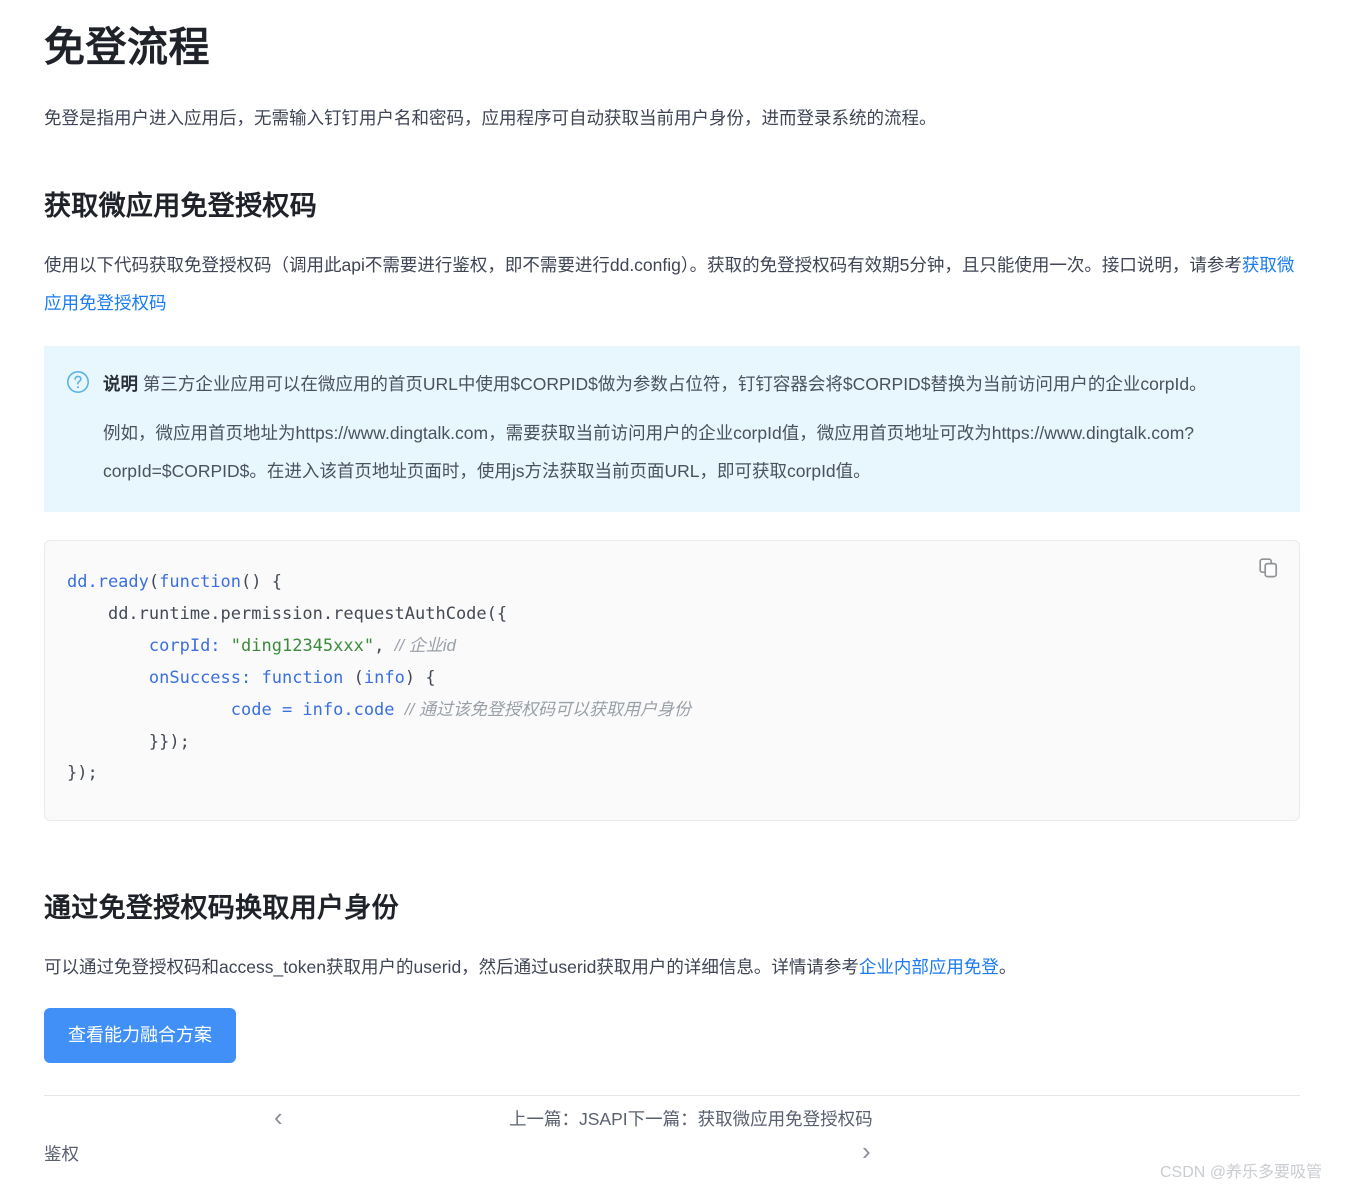  I want to click on view-capability-solution-button: 查看能力融合方案, so click(140, 1035).